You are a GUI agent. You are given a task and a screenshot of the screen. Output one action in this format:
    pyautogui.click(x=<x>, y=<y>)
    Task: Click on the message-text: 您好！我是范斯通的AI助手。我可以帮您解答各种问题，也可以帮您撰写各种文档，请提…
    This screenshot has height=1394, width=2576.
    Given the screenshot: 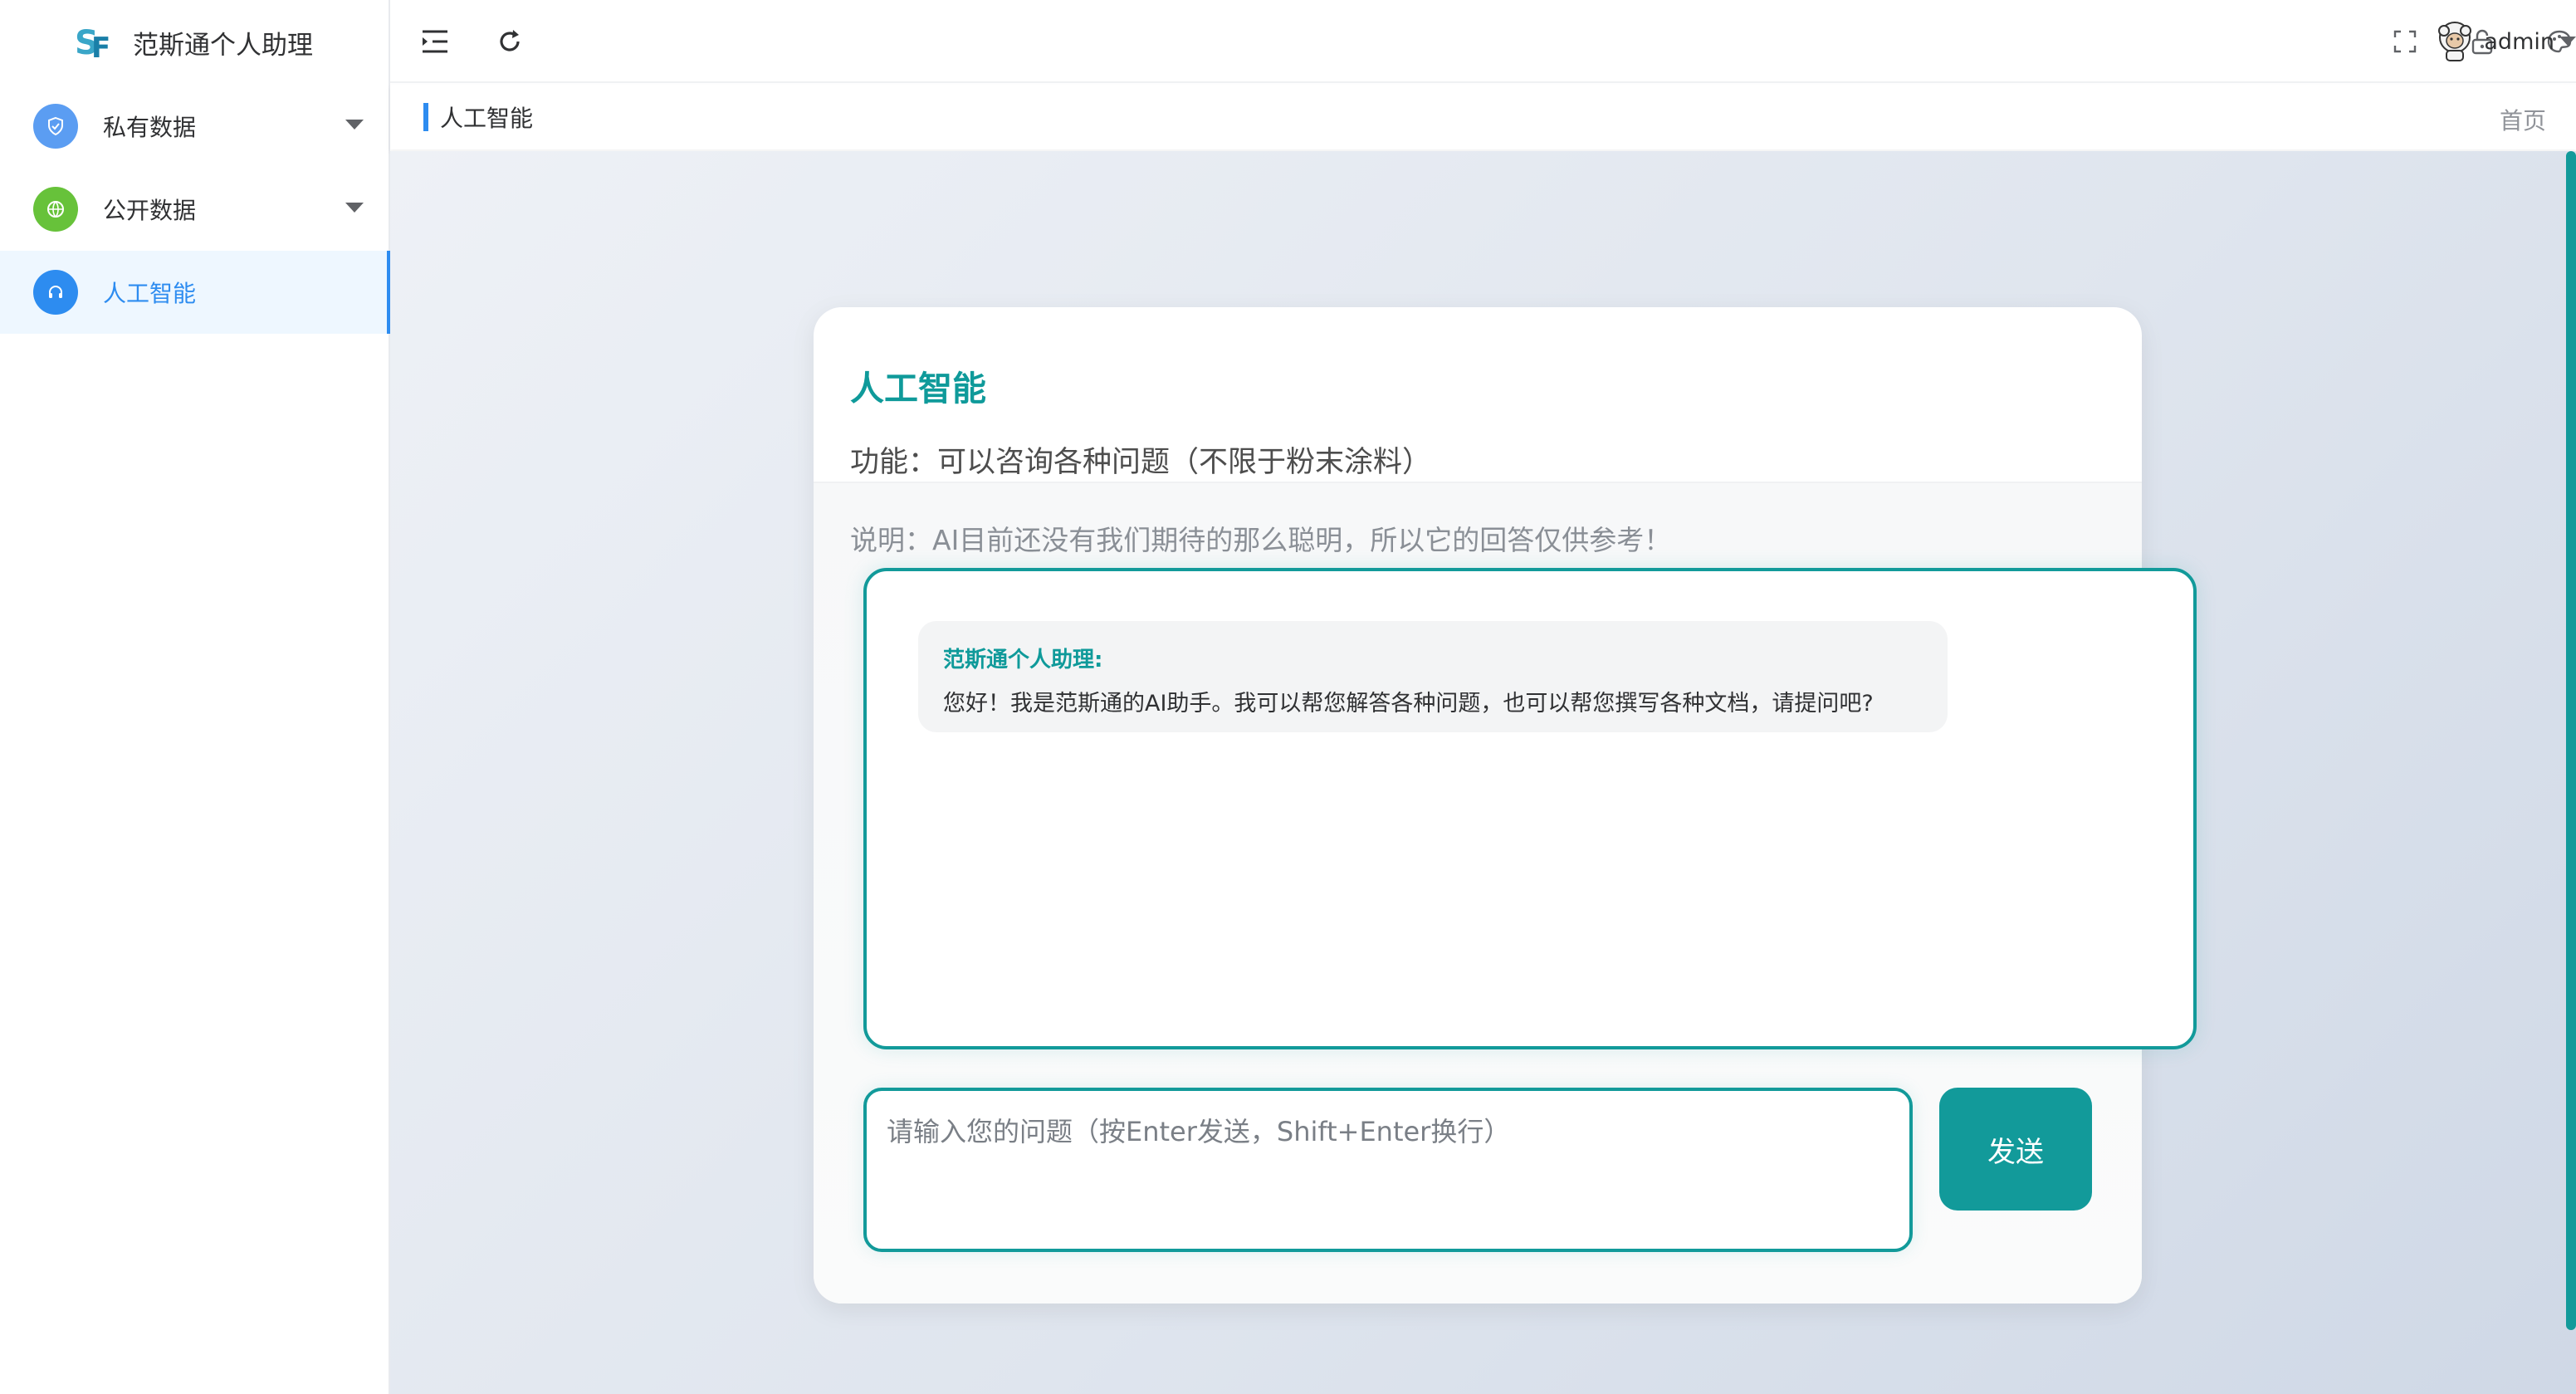 What is the action you would take?
    pyautogui.click(x=1408, y=704)
    